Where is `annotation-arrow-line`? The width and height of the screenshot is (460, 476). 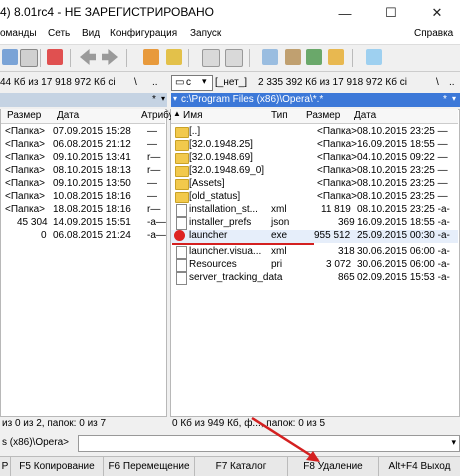
annotation-arrow-line is located at coordinates (285, 439).